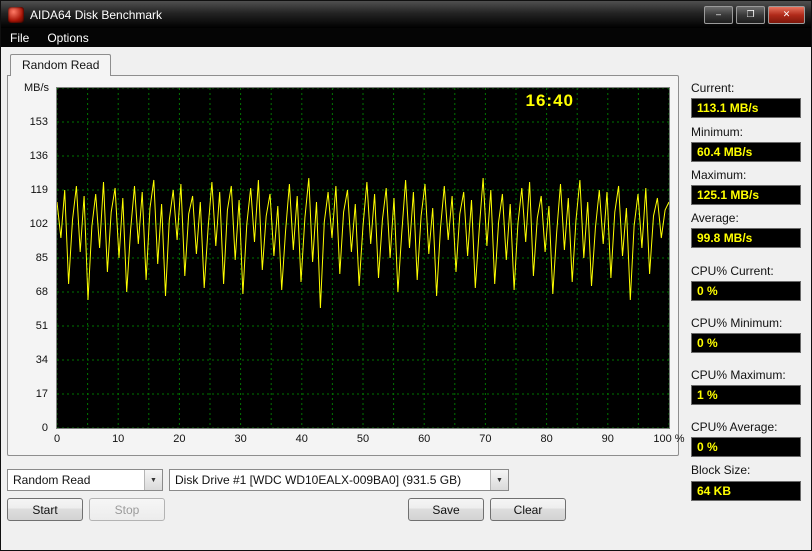  I want to click on stop-button: Stop, so click(127, 509).